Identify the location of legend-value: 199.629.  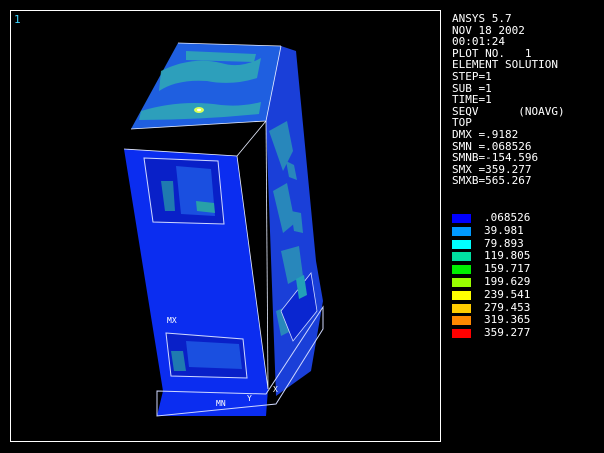
(507, 281).